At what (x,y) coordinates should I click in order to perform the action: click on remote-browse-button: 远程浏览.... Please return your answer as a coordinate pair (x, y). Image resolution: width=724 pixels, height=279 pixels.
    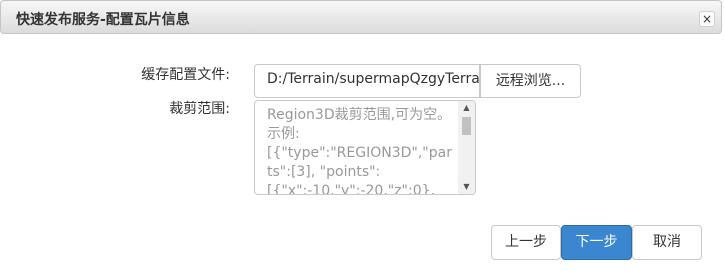
    Looking at the image, I should click on (530, 81).